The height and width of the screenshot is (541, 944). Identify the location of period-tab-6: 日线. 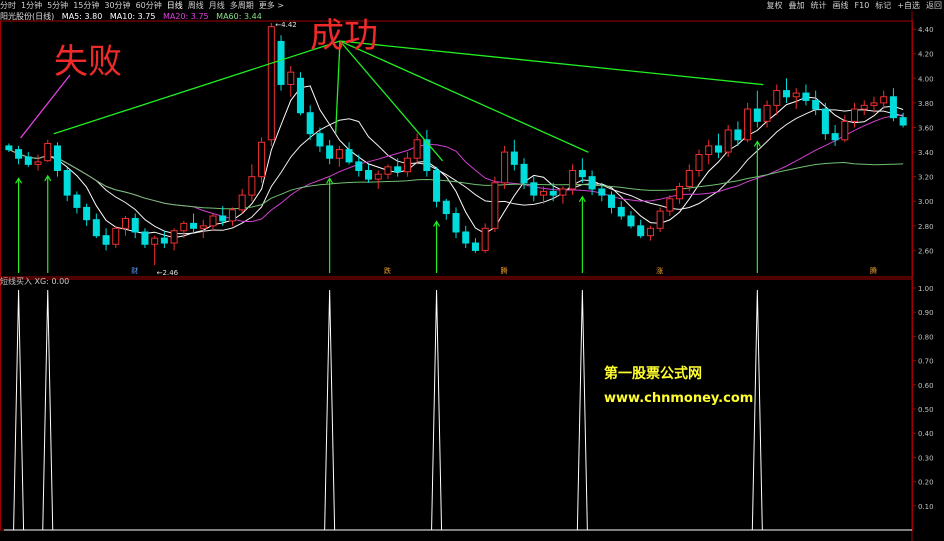
(175, 5).